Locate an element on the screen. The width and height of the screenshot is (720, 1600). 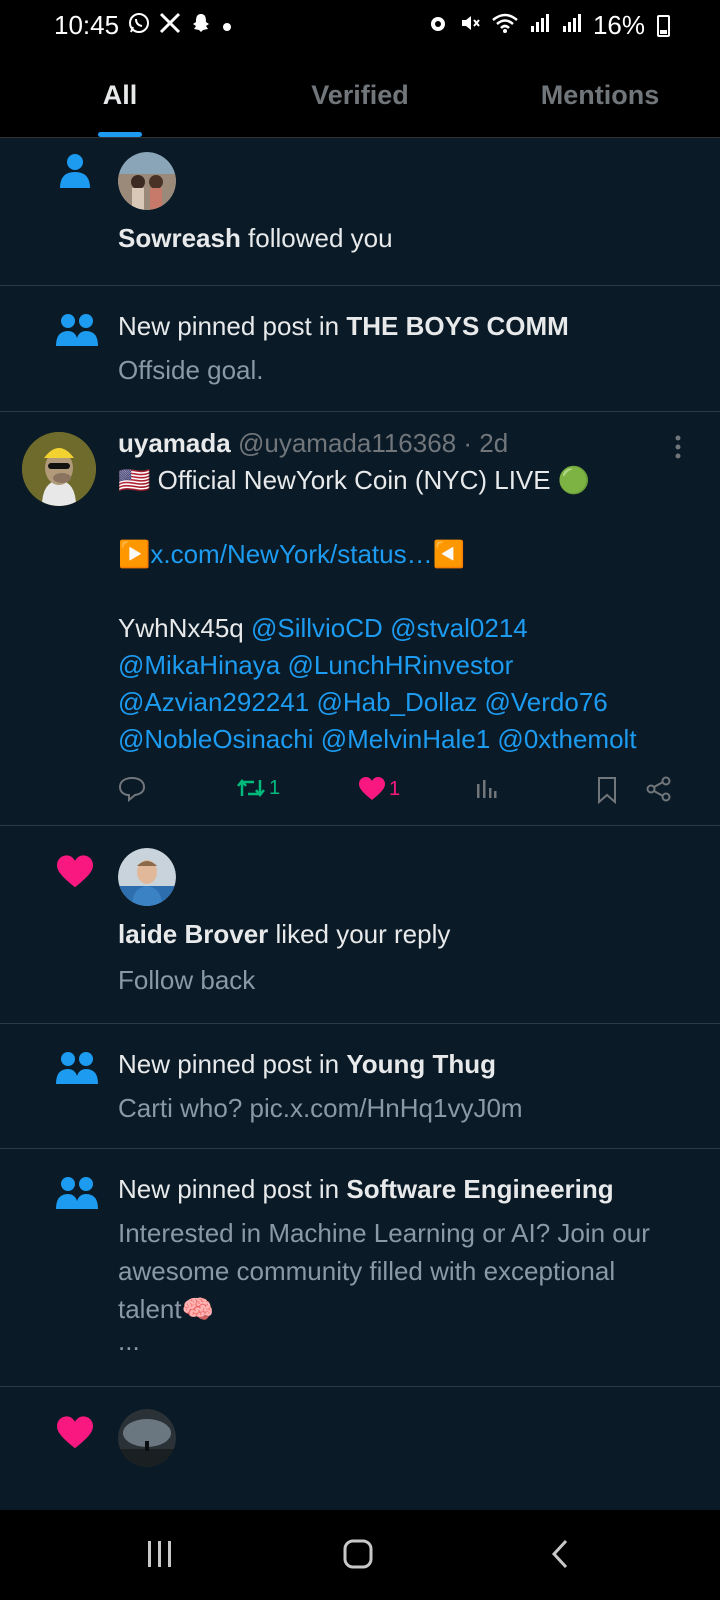
reply-button is located at coordinates (132, 789).